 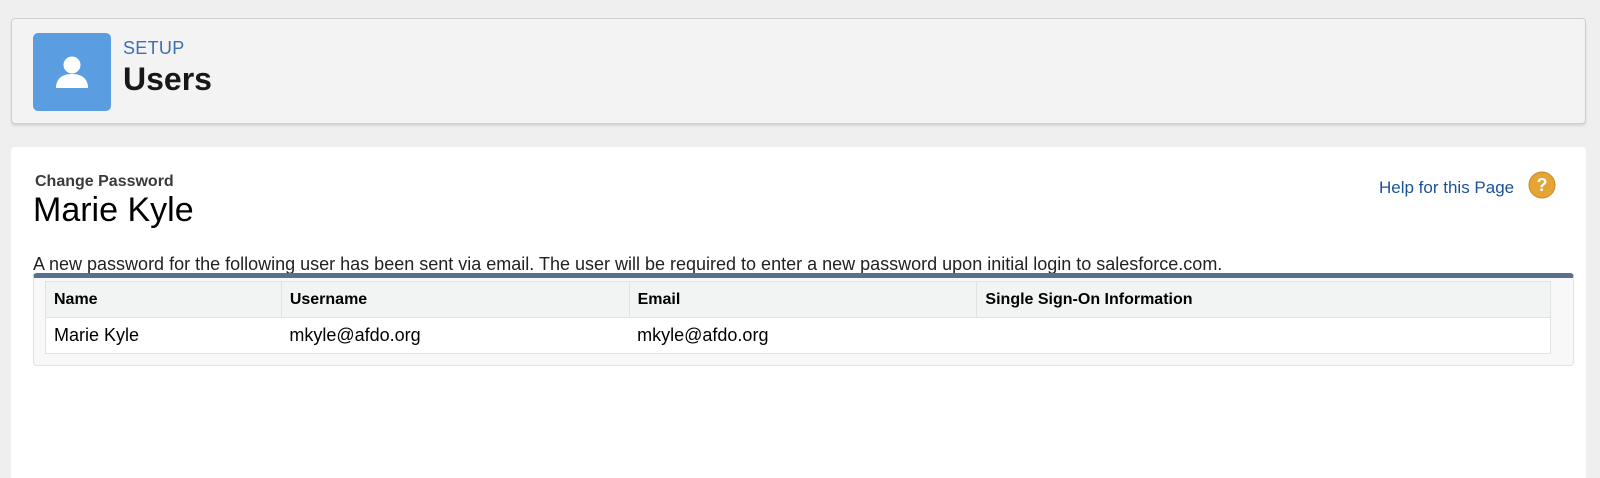 What do you see at coordinates (455, 299) in the screenshot?
I see `column-header-username: Username` at bounding box center [455, 299].